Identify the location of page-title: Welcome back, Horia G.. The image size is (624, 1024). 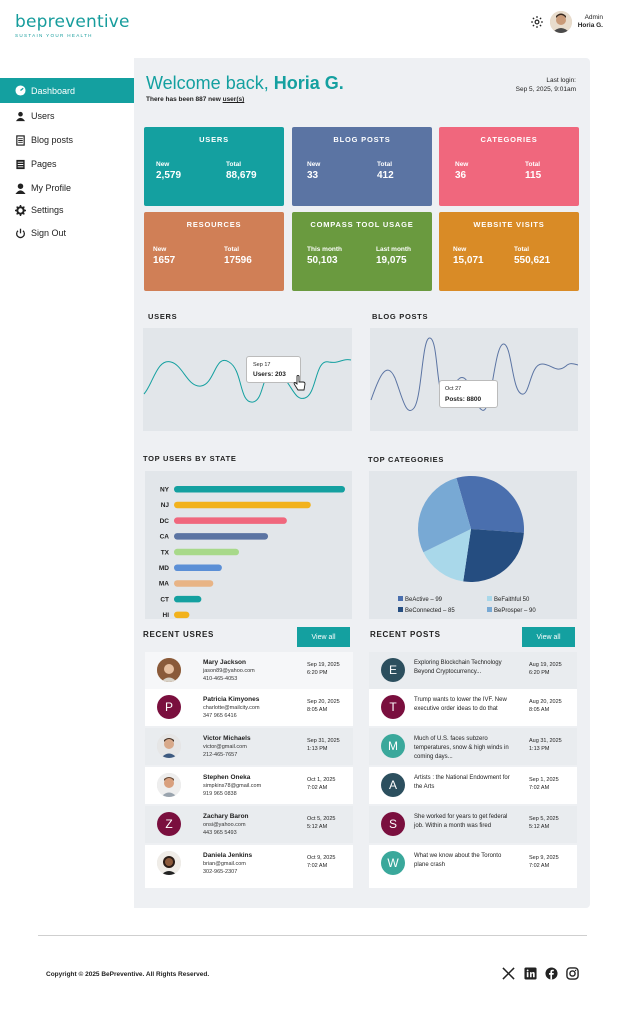
(245, 83).